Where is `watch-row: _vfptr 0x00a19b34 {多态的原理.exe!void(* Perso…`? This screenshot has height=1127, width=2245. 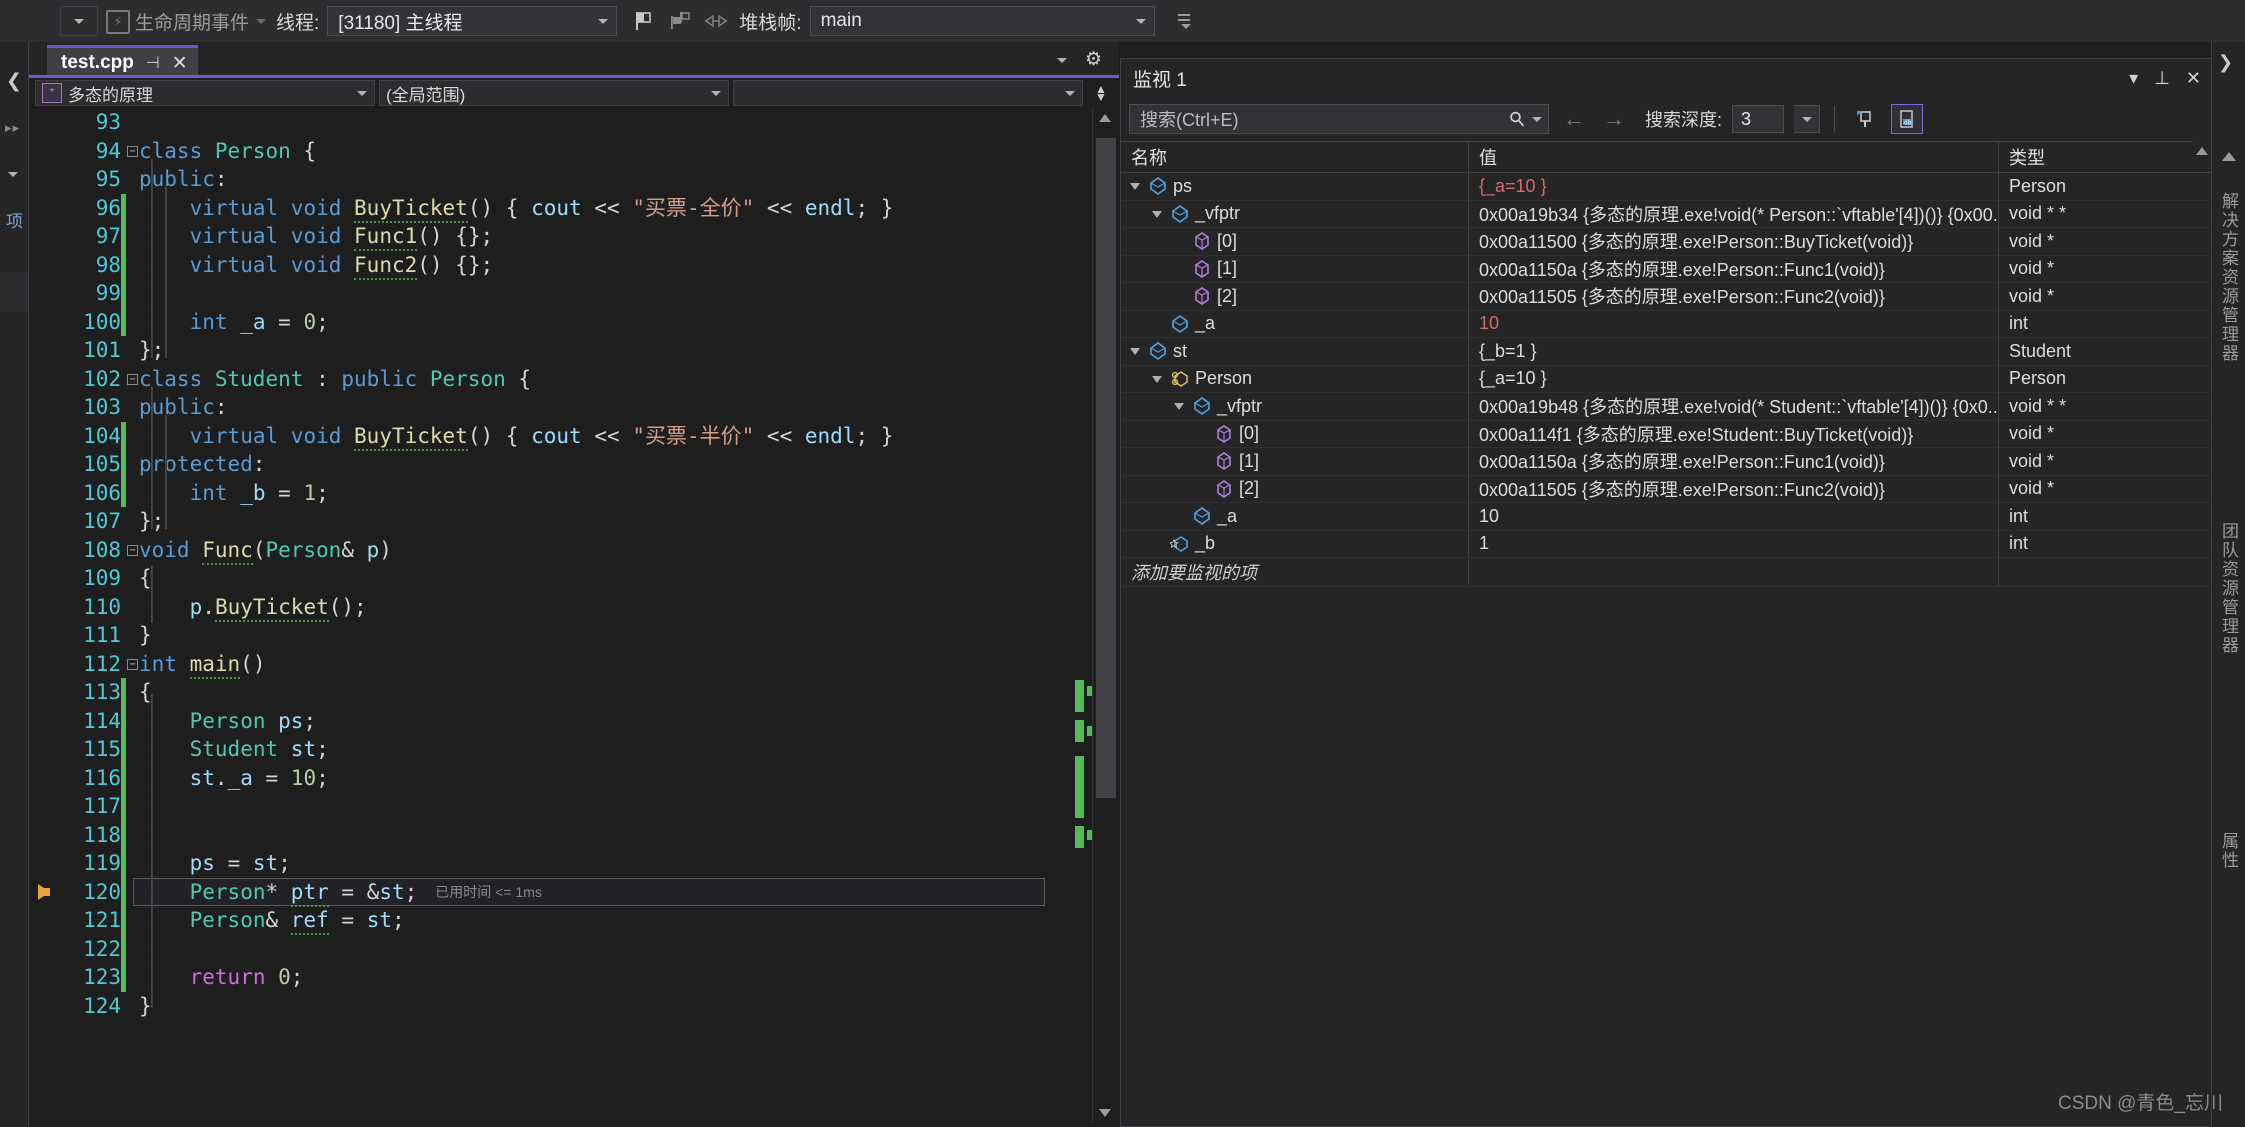
watch-row: _vfptr 0x00a19b34 {多态的原理.exe!void(* Perso… is located at coordinates (1666, 214).